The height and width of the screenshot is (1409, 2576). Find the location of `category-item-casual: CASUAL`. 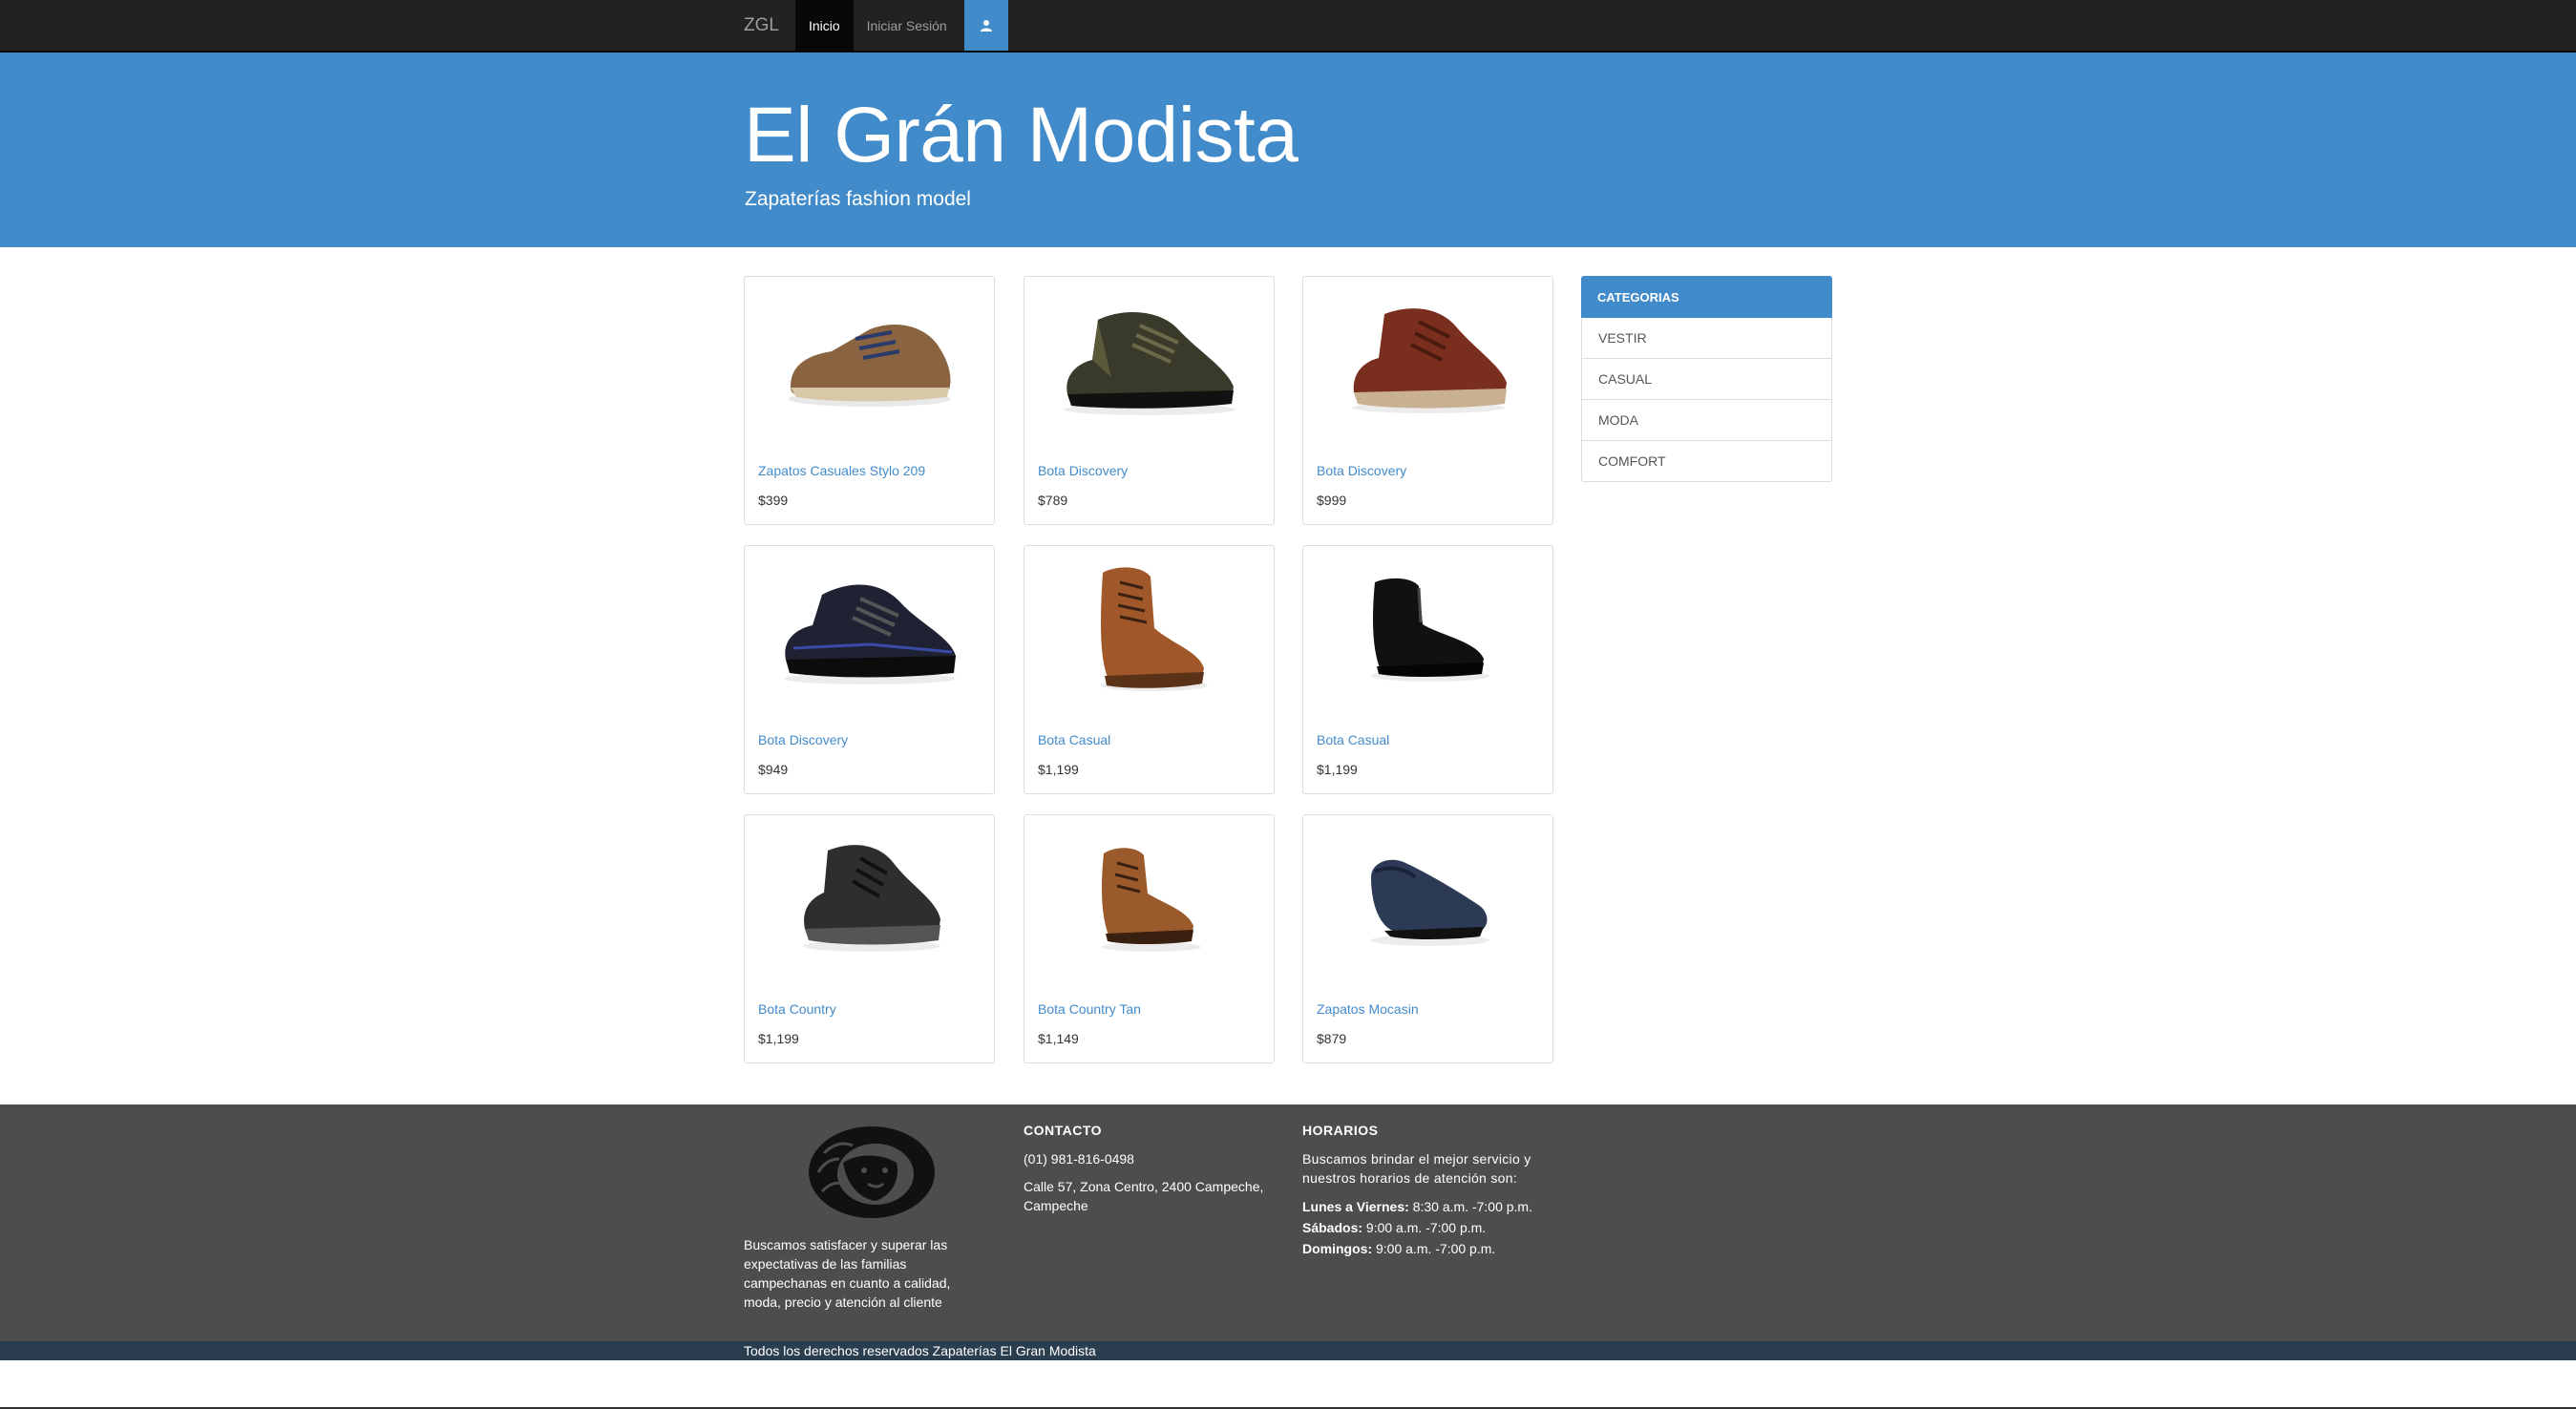

category-item-casual: CASUAL is located at coordinates (1706, 380).